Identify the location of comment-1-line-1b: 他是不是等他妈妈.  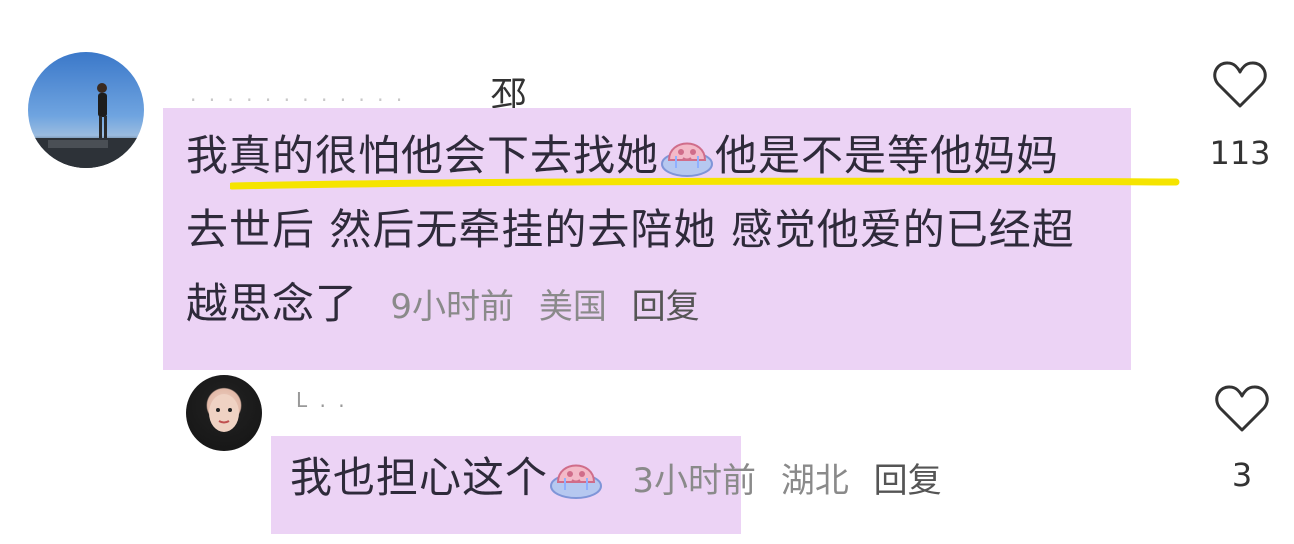
(887, 155).